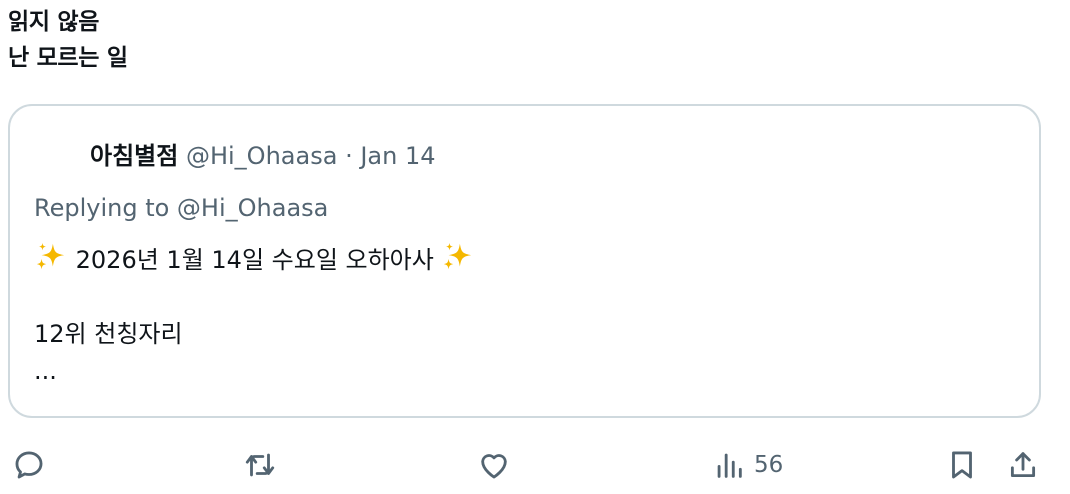 This screenshot has width=1070, height=494. I want to click on bookmark-icon, so click(962, 465).